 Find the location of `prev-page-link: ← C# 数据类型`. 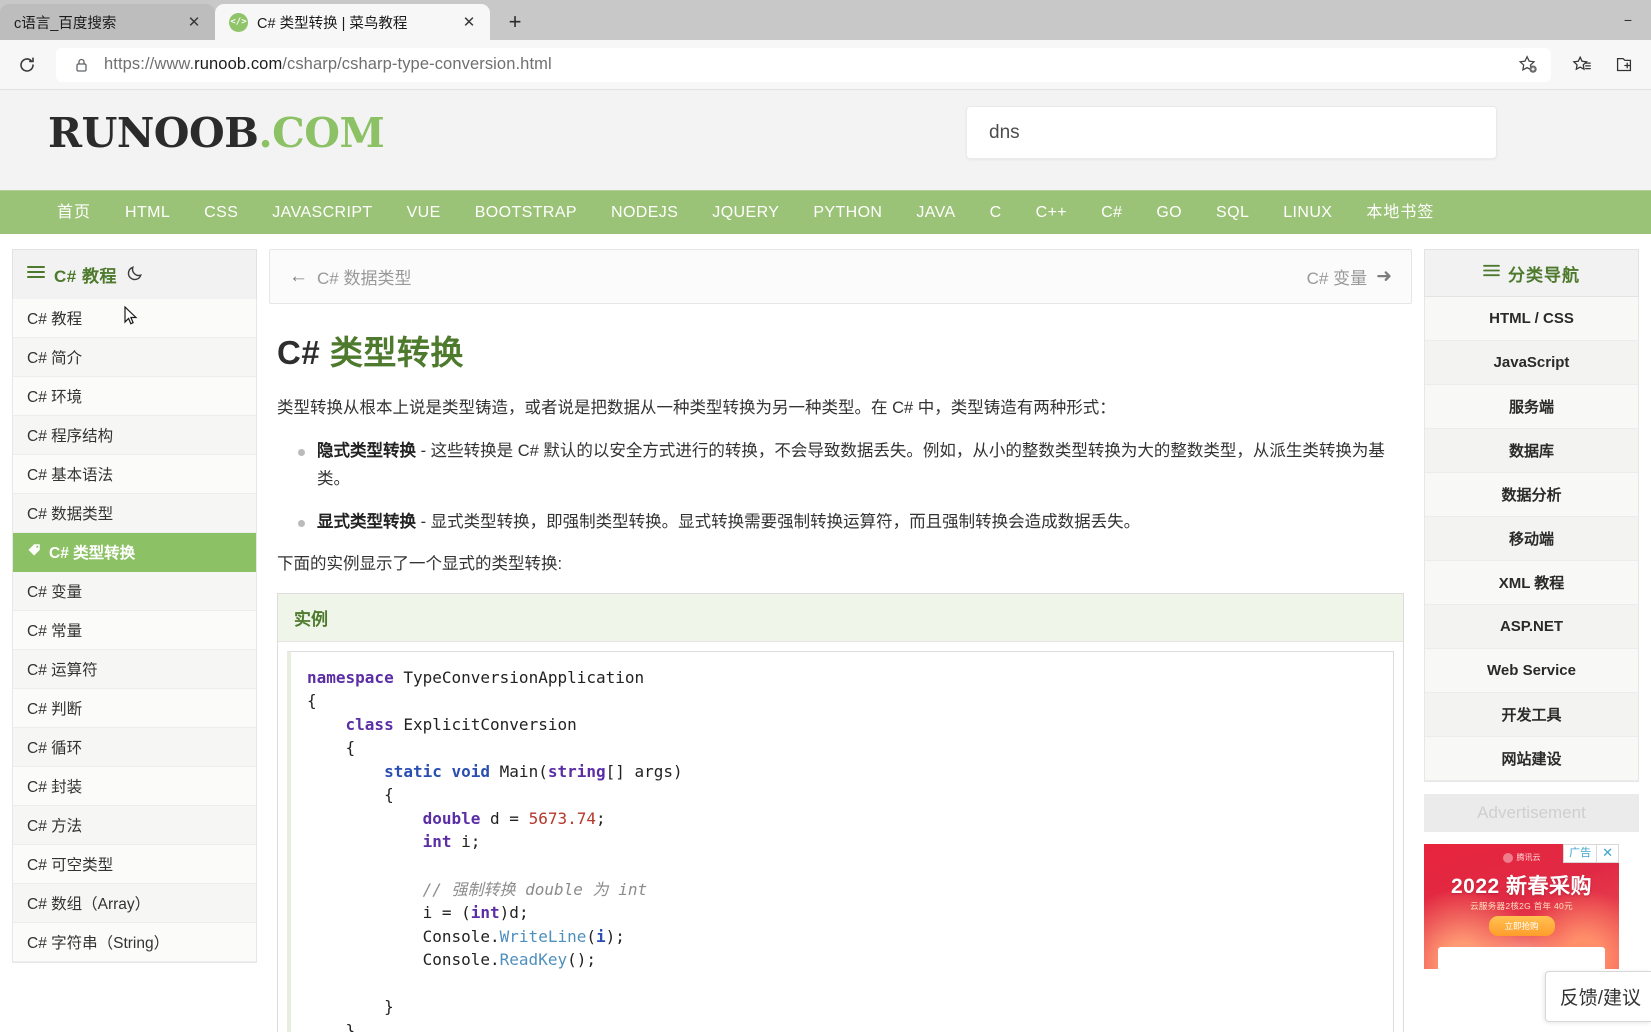

prev-page-link: ← C# 数据类型 is located at coordinates (350, 276).